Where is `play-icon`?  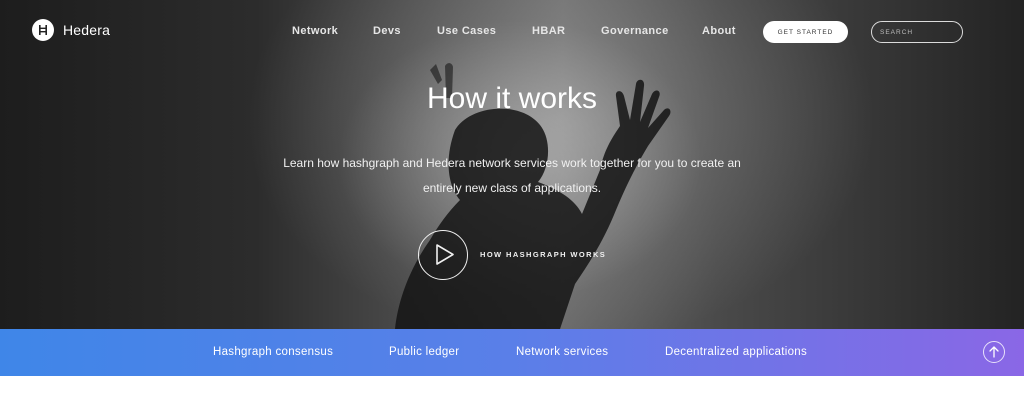 play-icon is located at coordinates (445, 254).